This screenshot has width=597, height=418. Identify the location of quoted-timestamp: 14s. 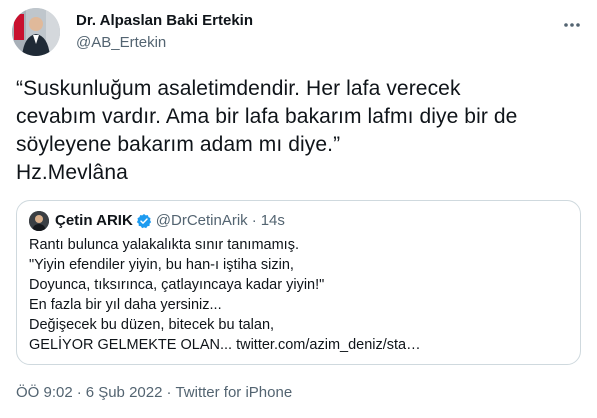
(273, 221).